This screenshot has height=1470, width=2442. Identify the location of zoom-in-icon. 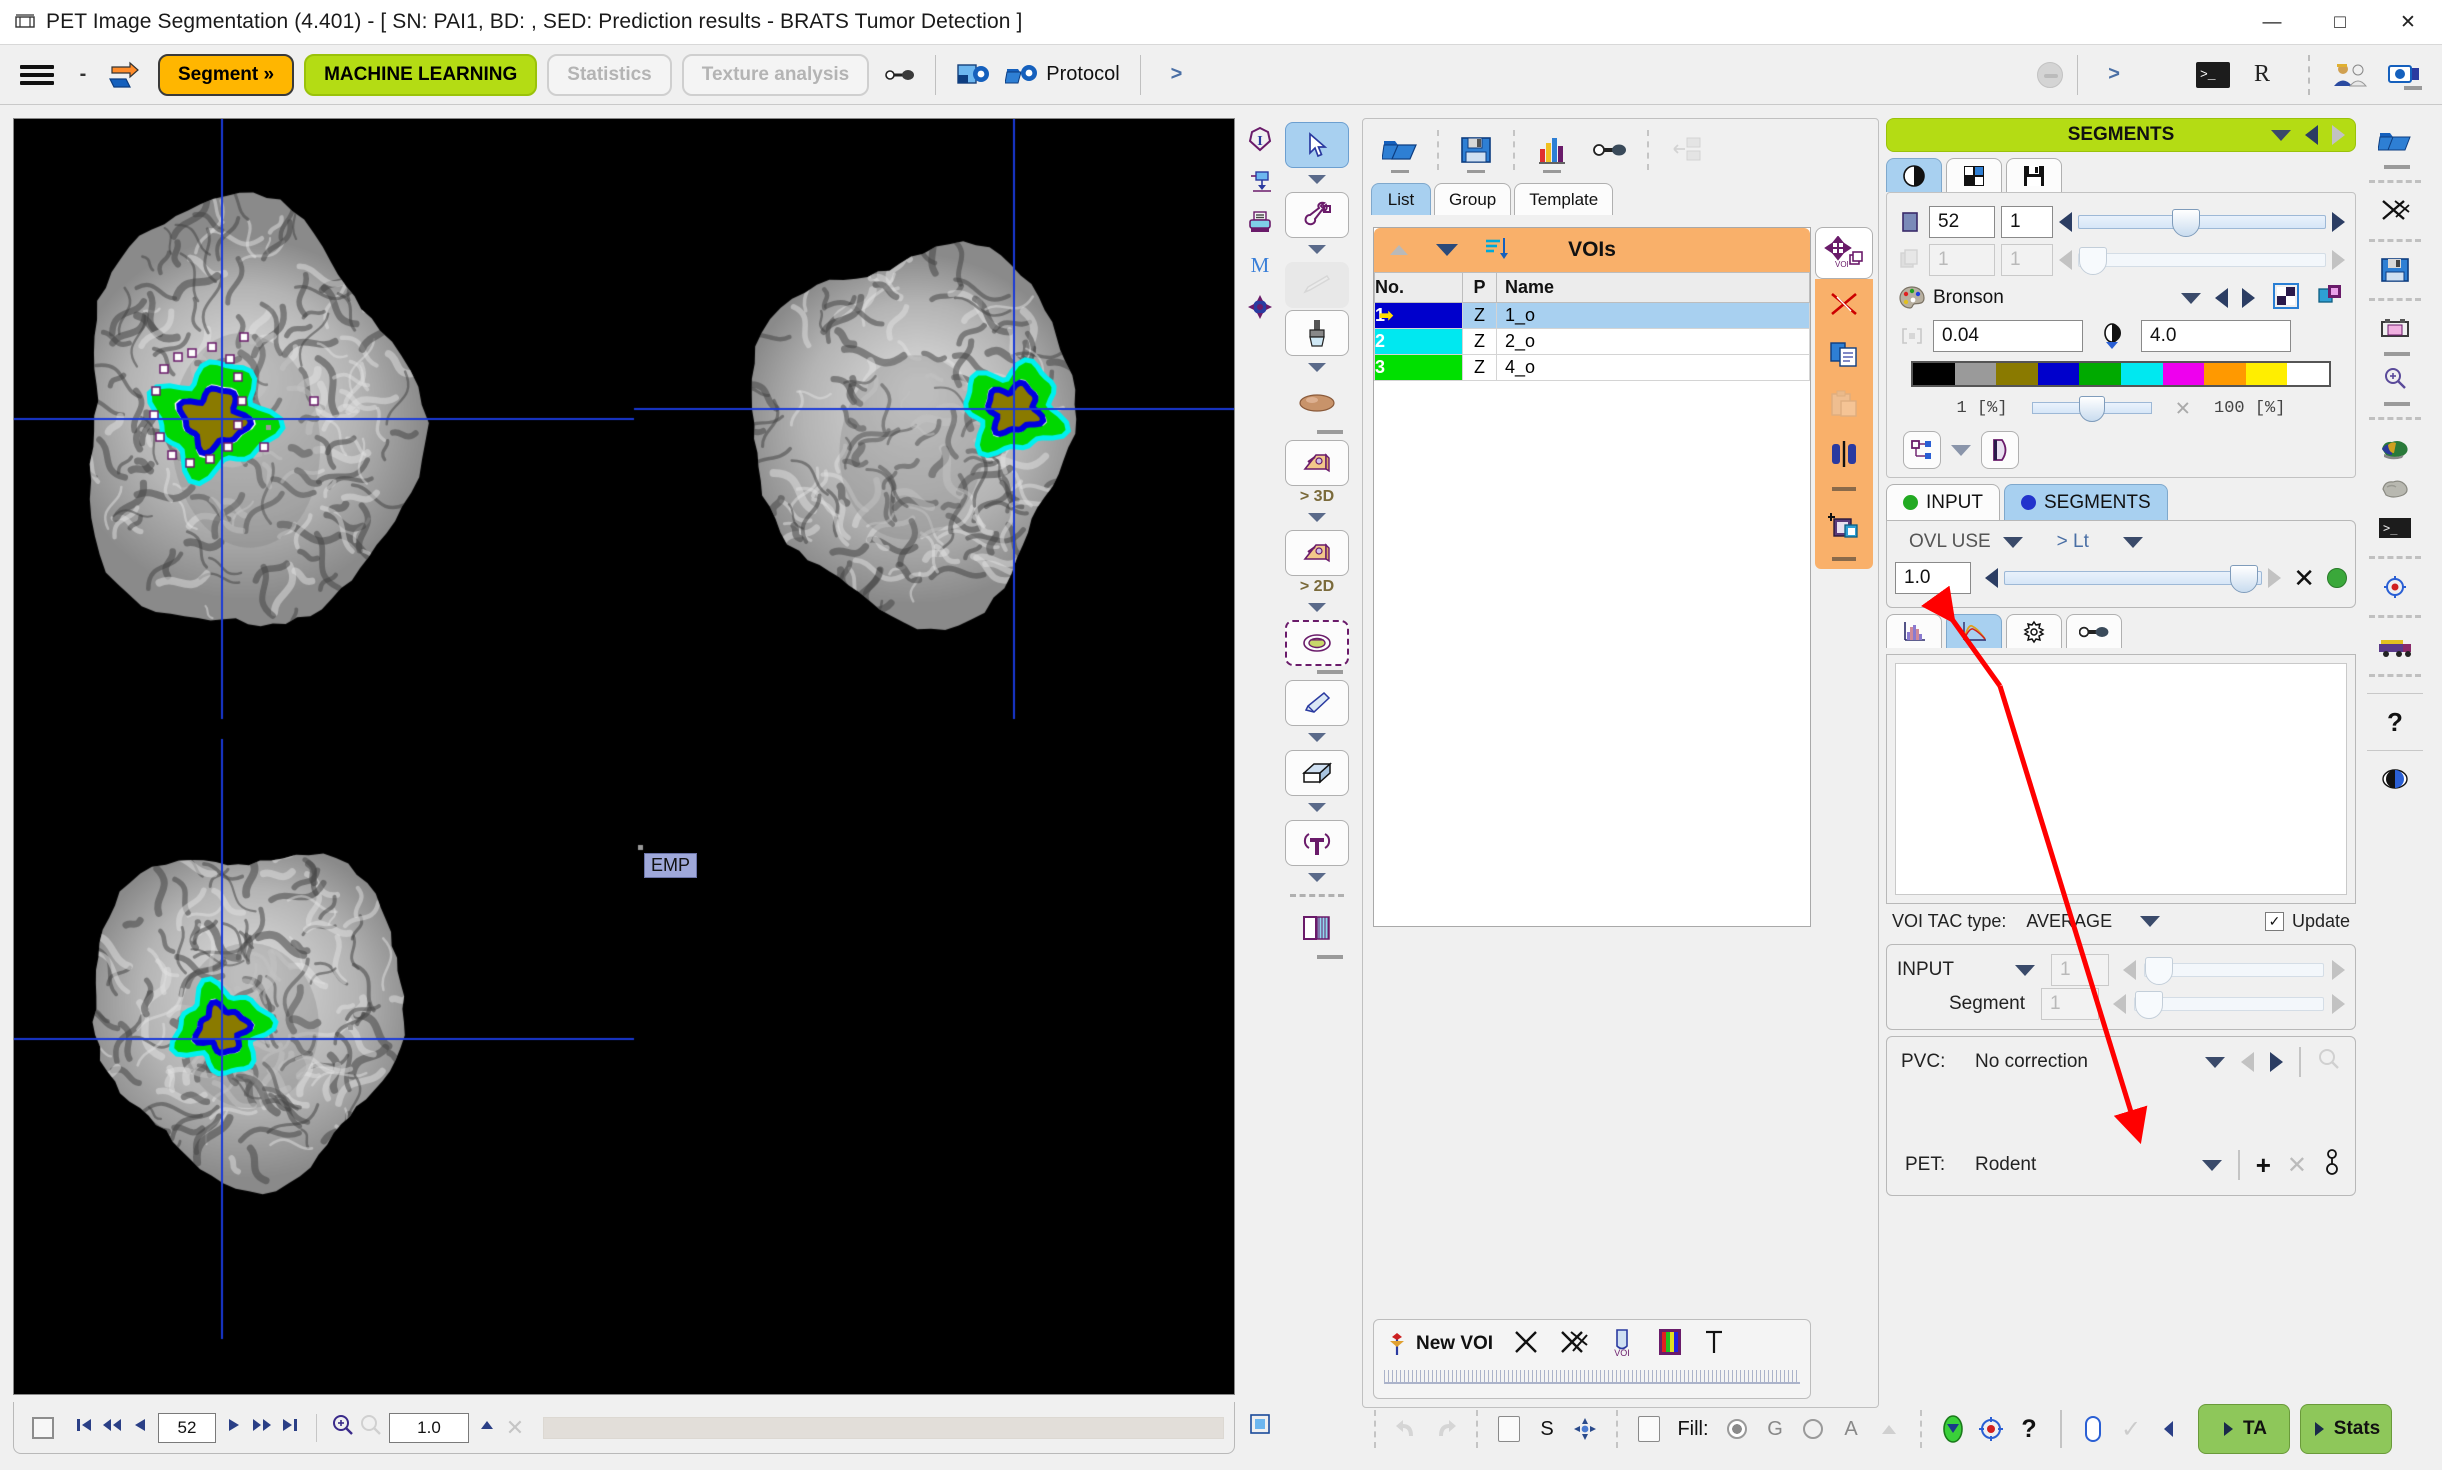
(2395, 379).